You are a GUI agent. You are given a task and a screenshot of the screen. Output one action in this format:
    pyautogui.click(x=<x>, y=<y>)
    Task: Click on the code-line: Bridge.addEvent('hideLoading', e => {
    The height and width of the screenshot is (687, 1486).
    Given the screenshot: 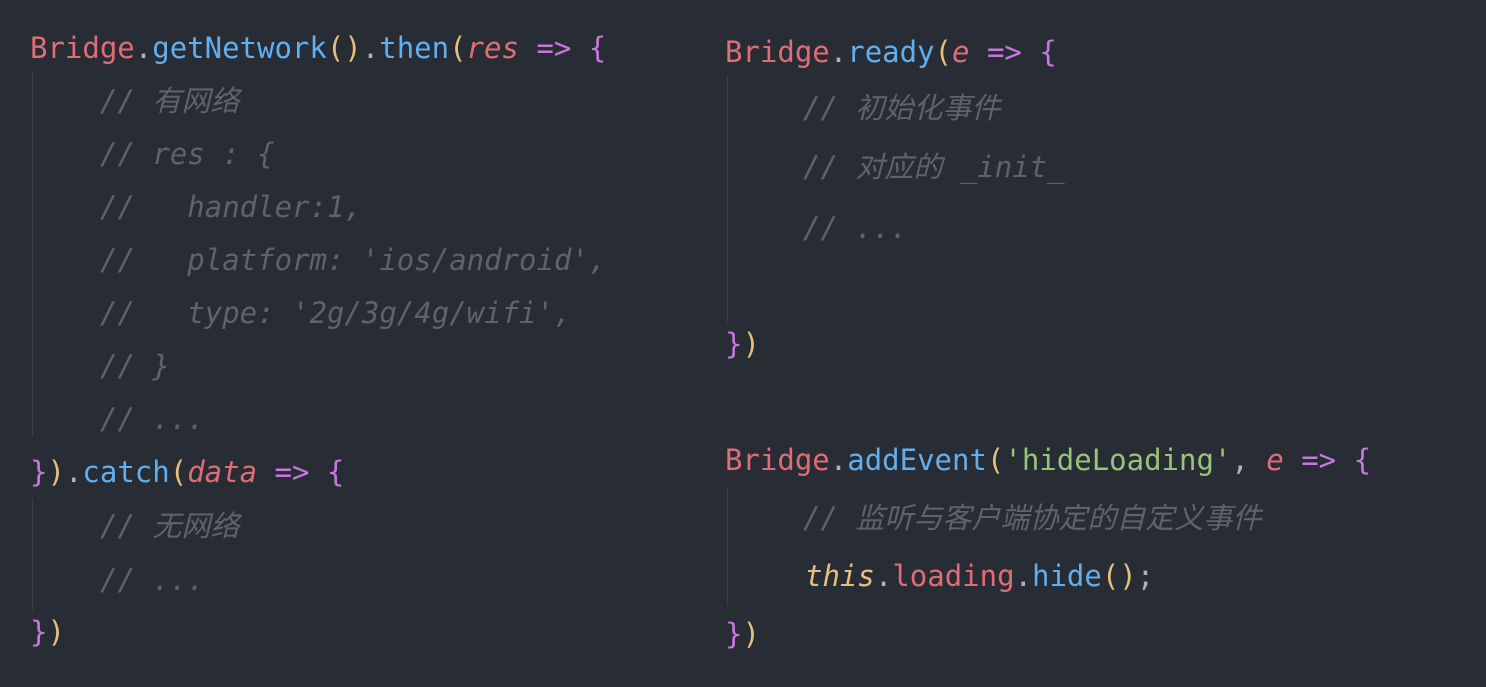 What is the action you would take?
    pyautogui.click(x=1048, y=460)
    